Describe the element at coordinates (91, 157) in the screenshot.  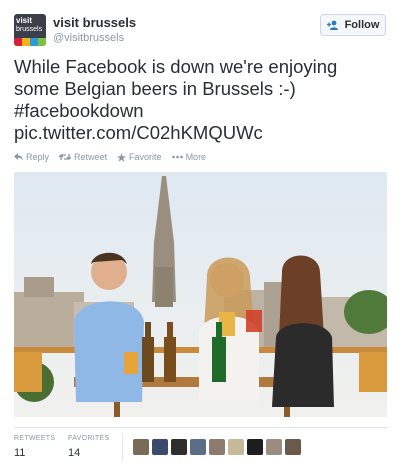
I see `retweet-label: Retweet` at that location.